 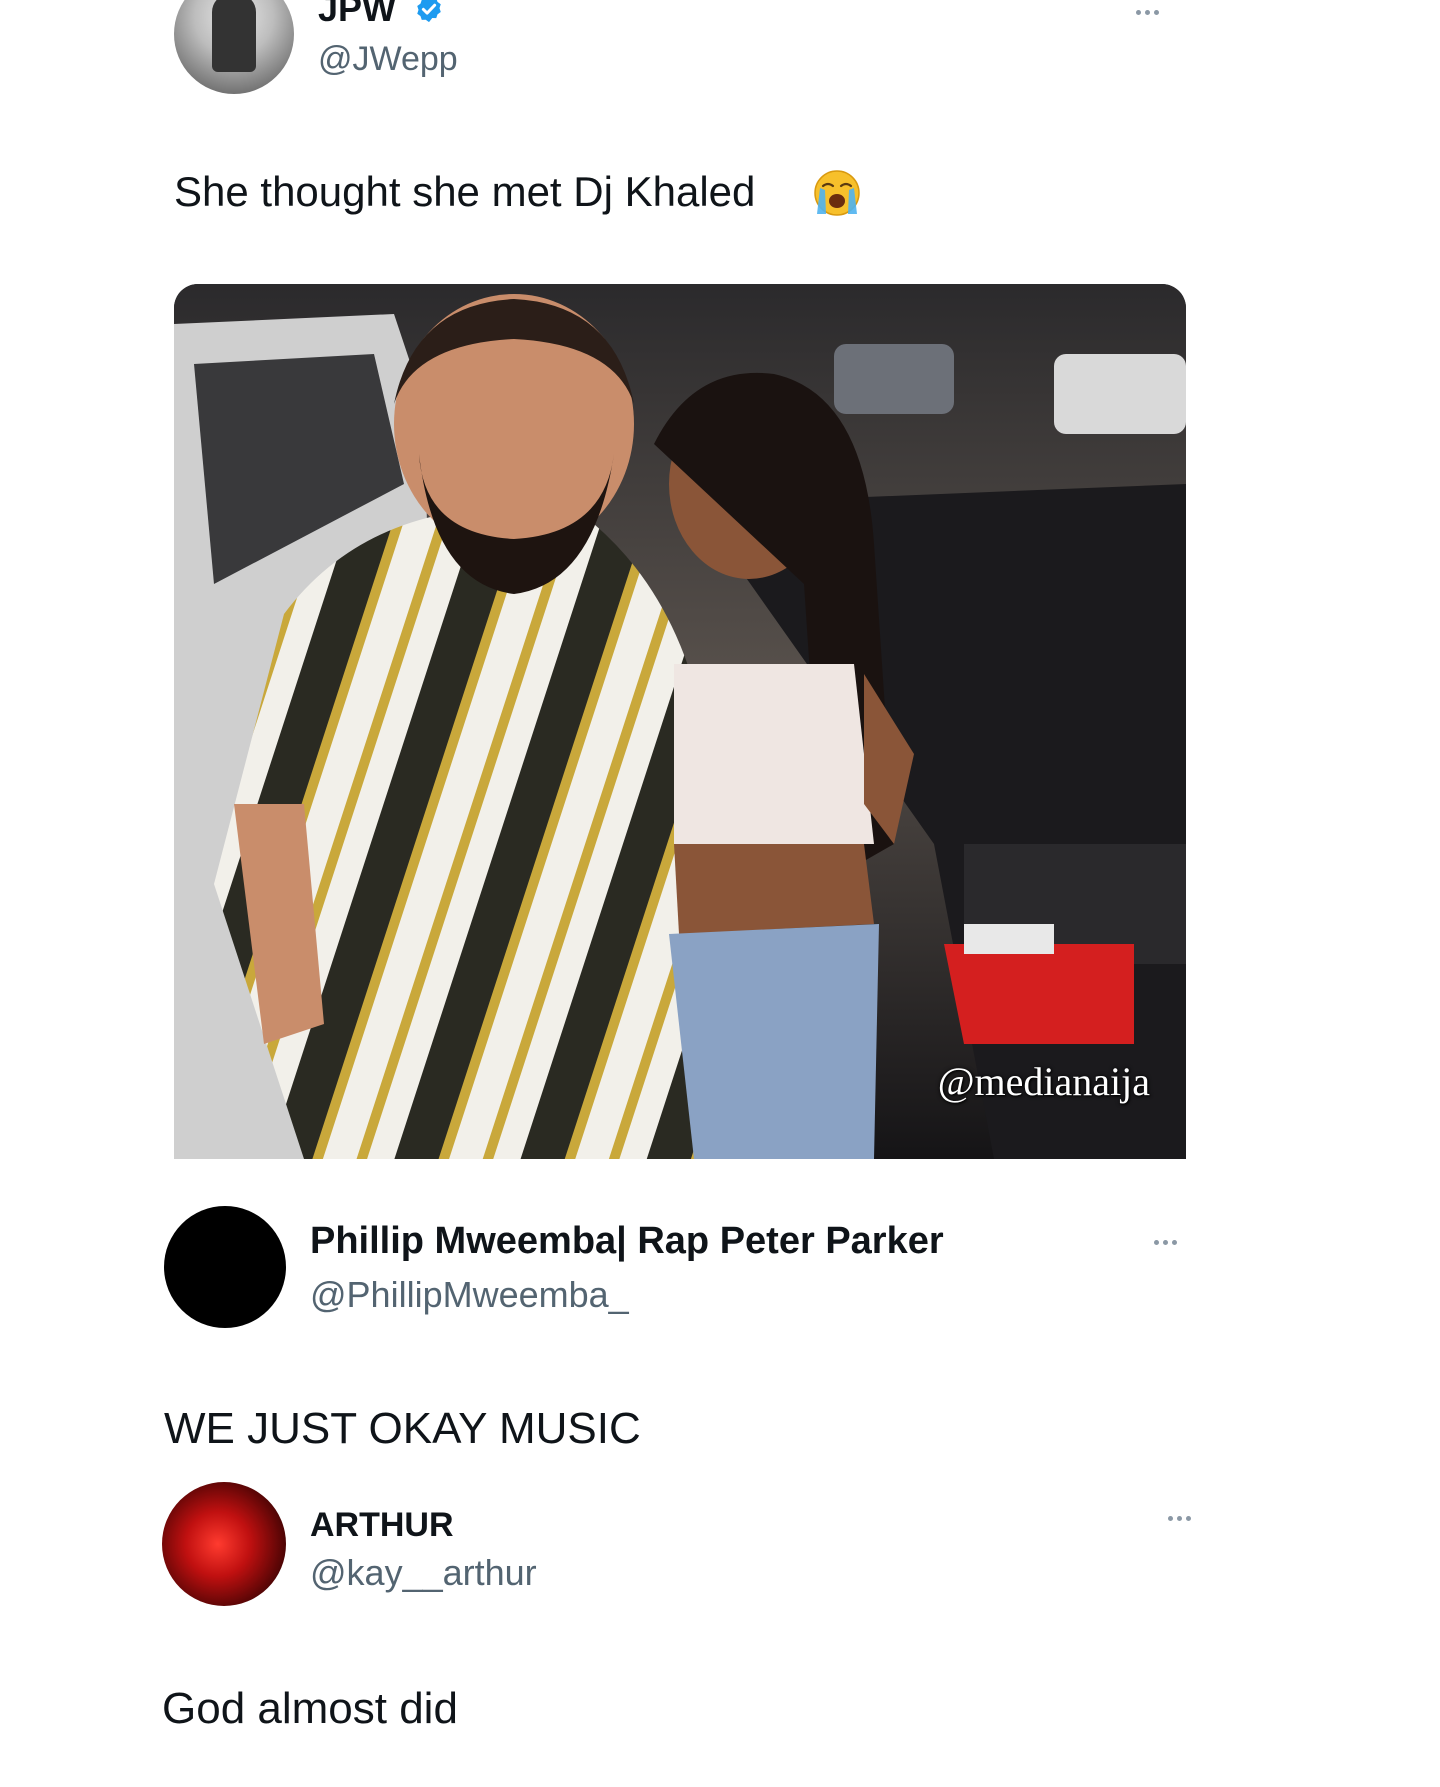 I want to click on handle: @kay__arthur, so click(x=423, y=1573).